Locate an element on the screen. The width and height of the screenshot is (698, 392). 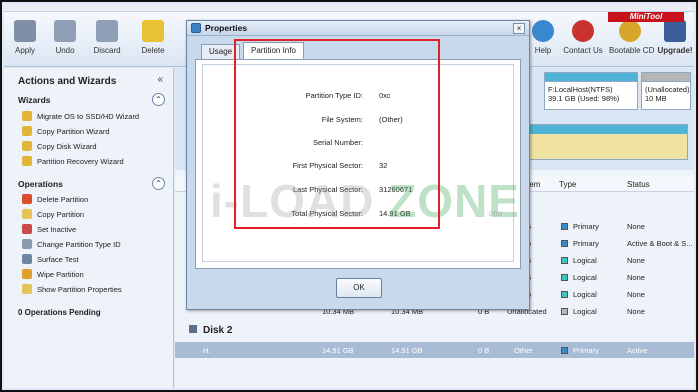
pending-operations: 0 Operations Pending is located at coordinates (59, 312).